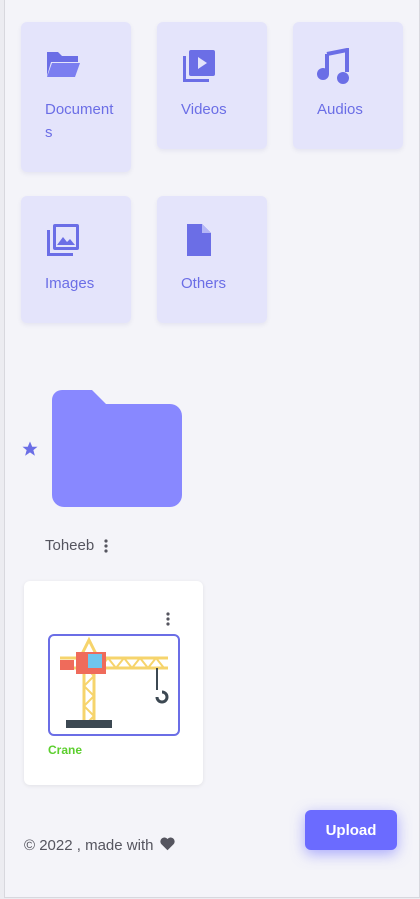  What do you see at coordinates (167, 844) in the screenshot?
I see `heart-icon` at bounding box center [167, 844].